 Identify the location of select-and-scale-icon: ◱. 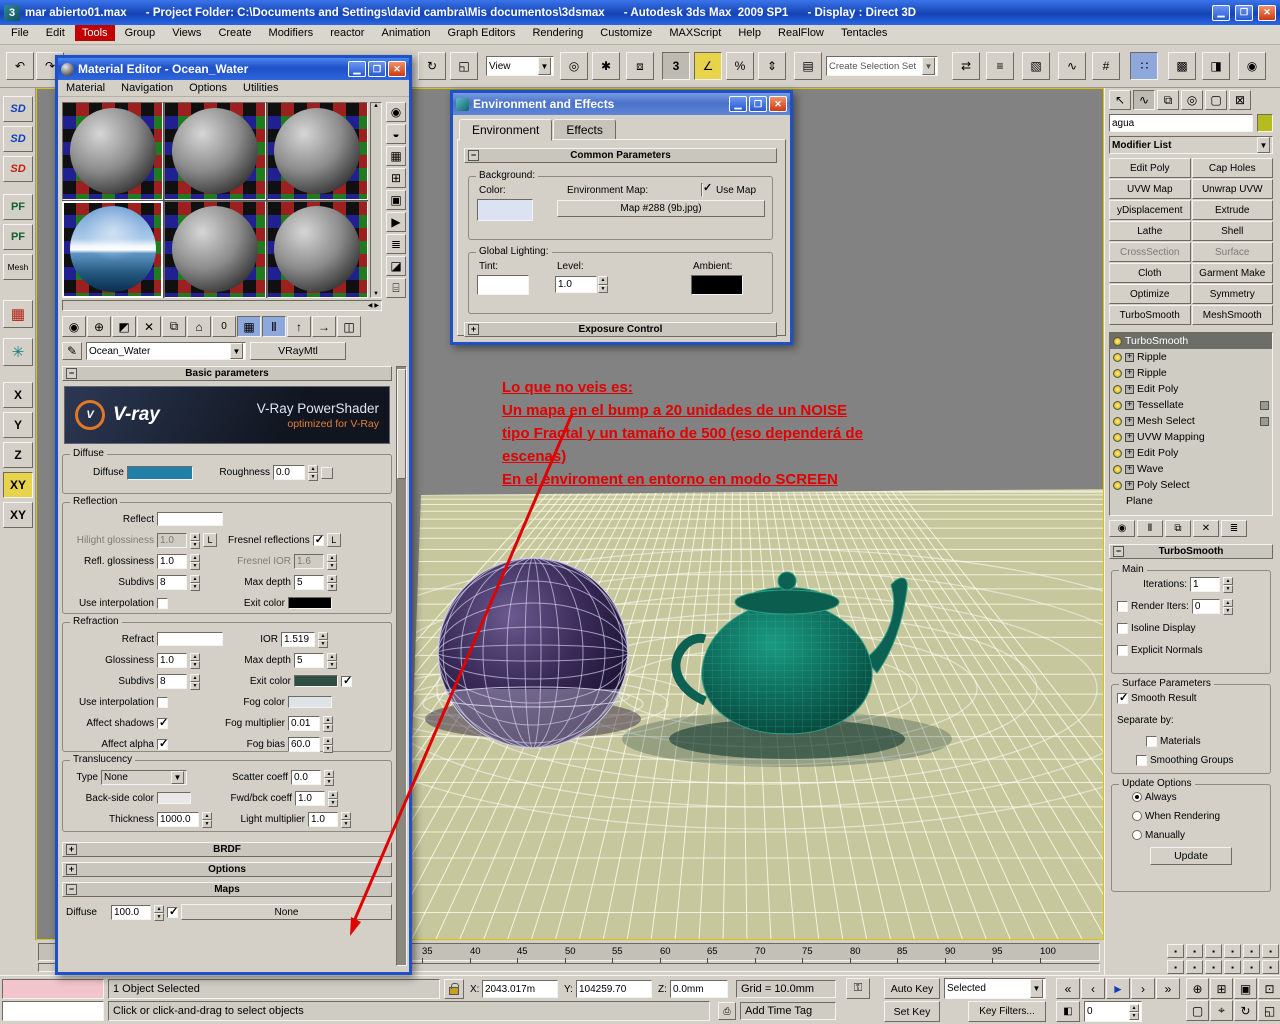
(464, 66).